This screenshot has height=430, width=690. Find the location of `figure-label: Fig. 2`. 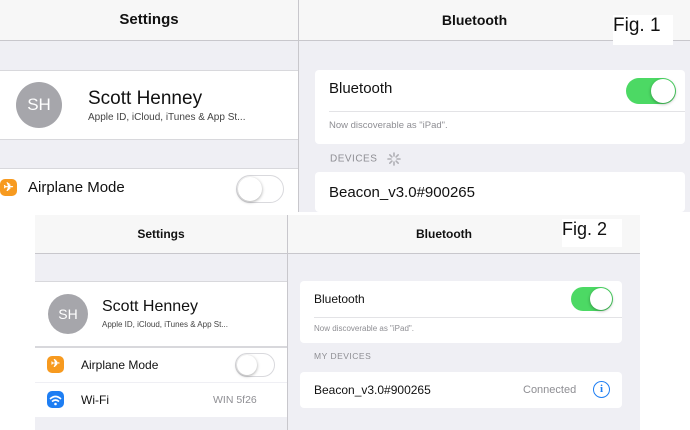

figure-label: Fig. 2 is located at coordinates (592, 233).